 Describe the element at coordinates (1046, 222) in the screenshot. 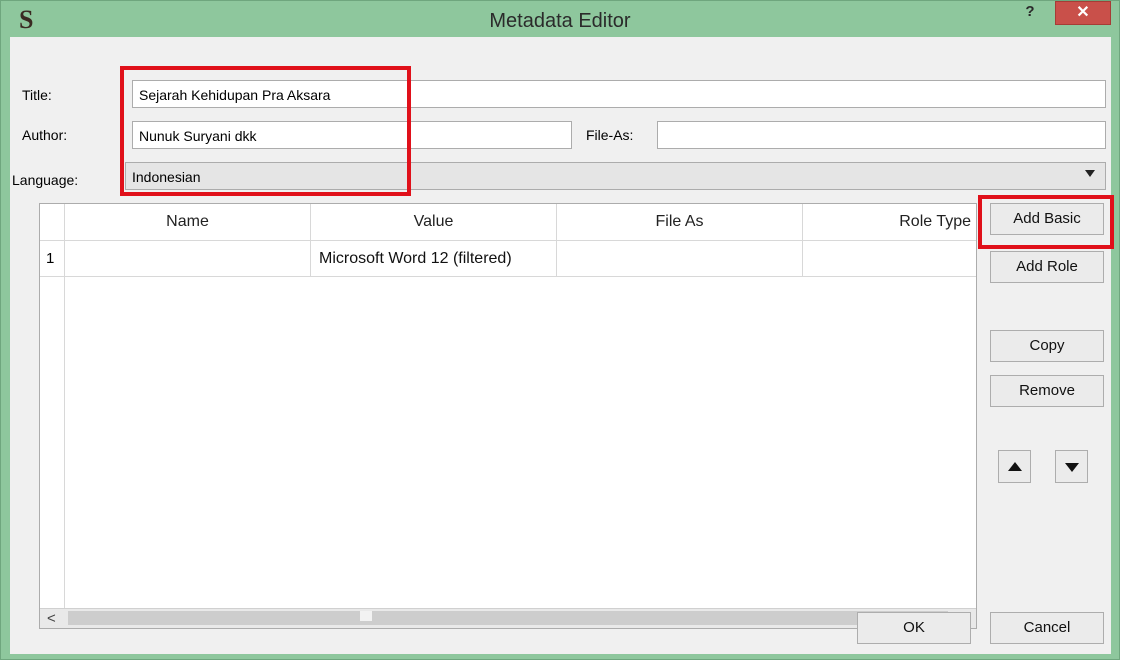

I see `highlight-box-add-basic` at that location.